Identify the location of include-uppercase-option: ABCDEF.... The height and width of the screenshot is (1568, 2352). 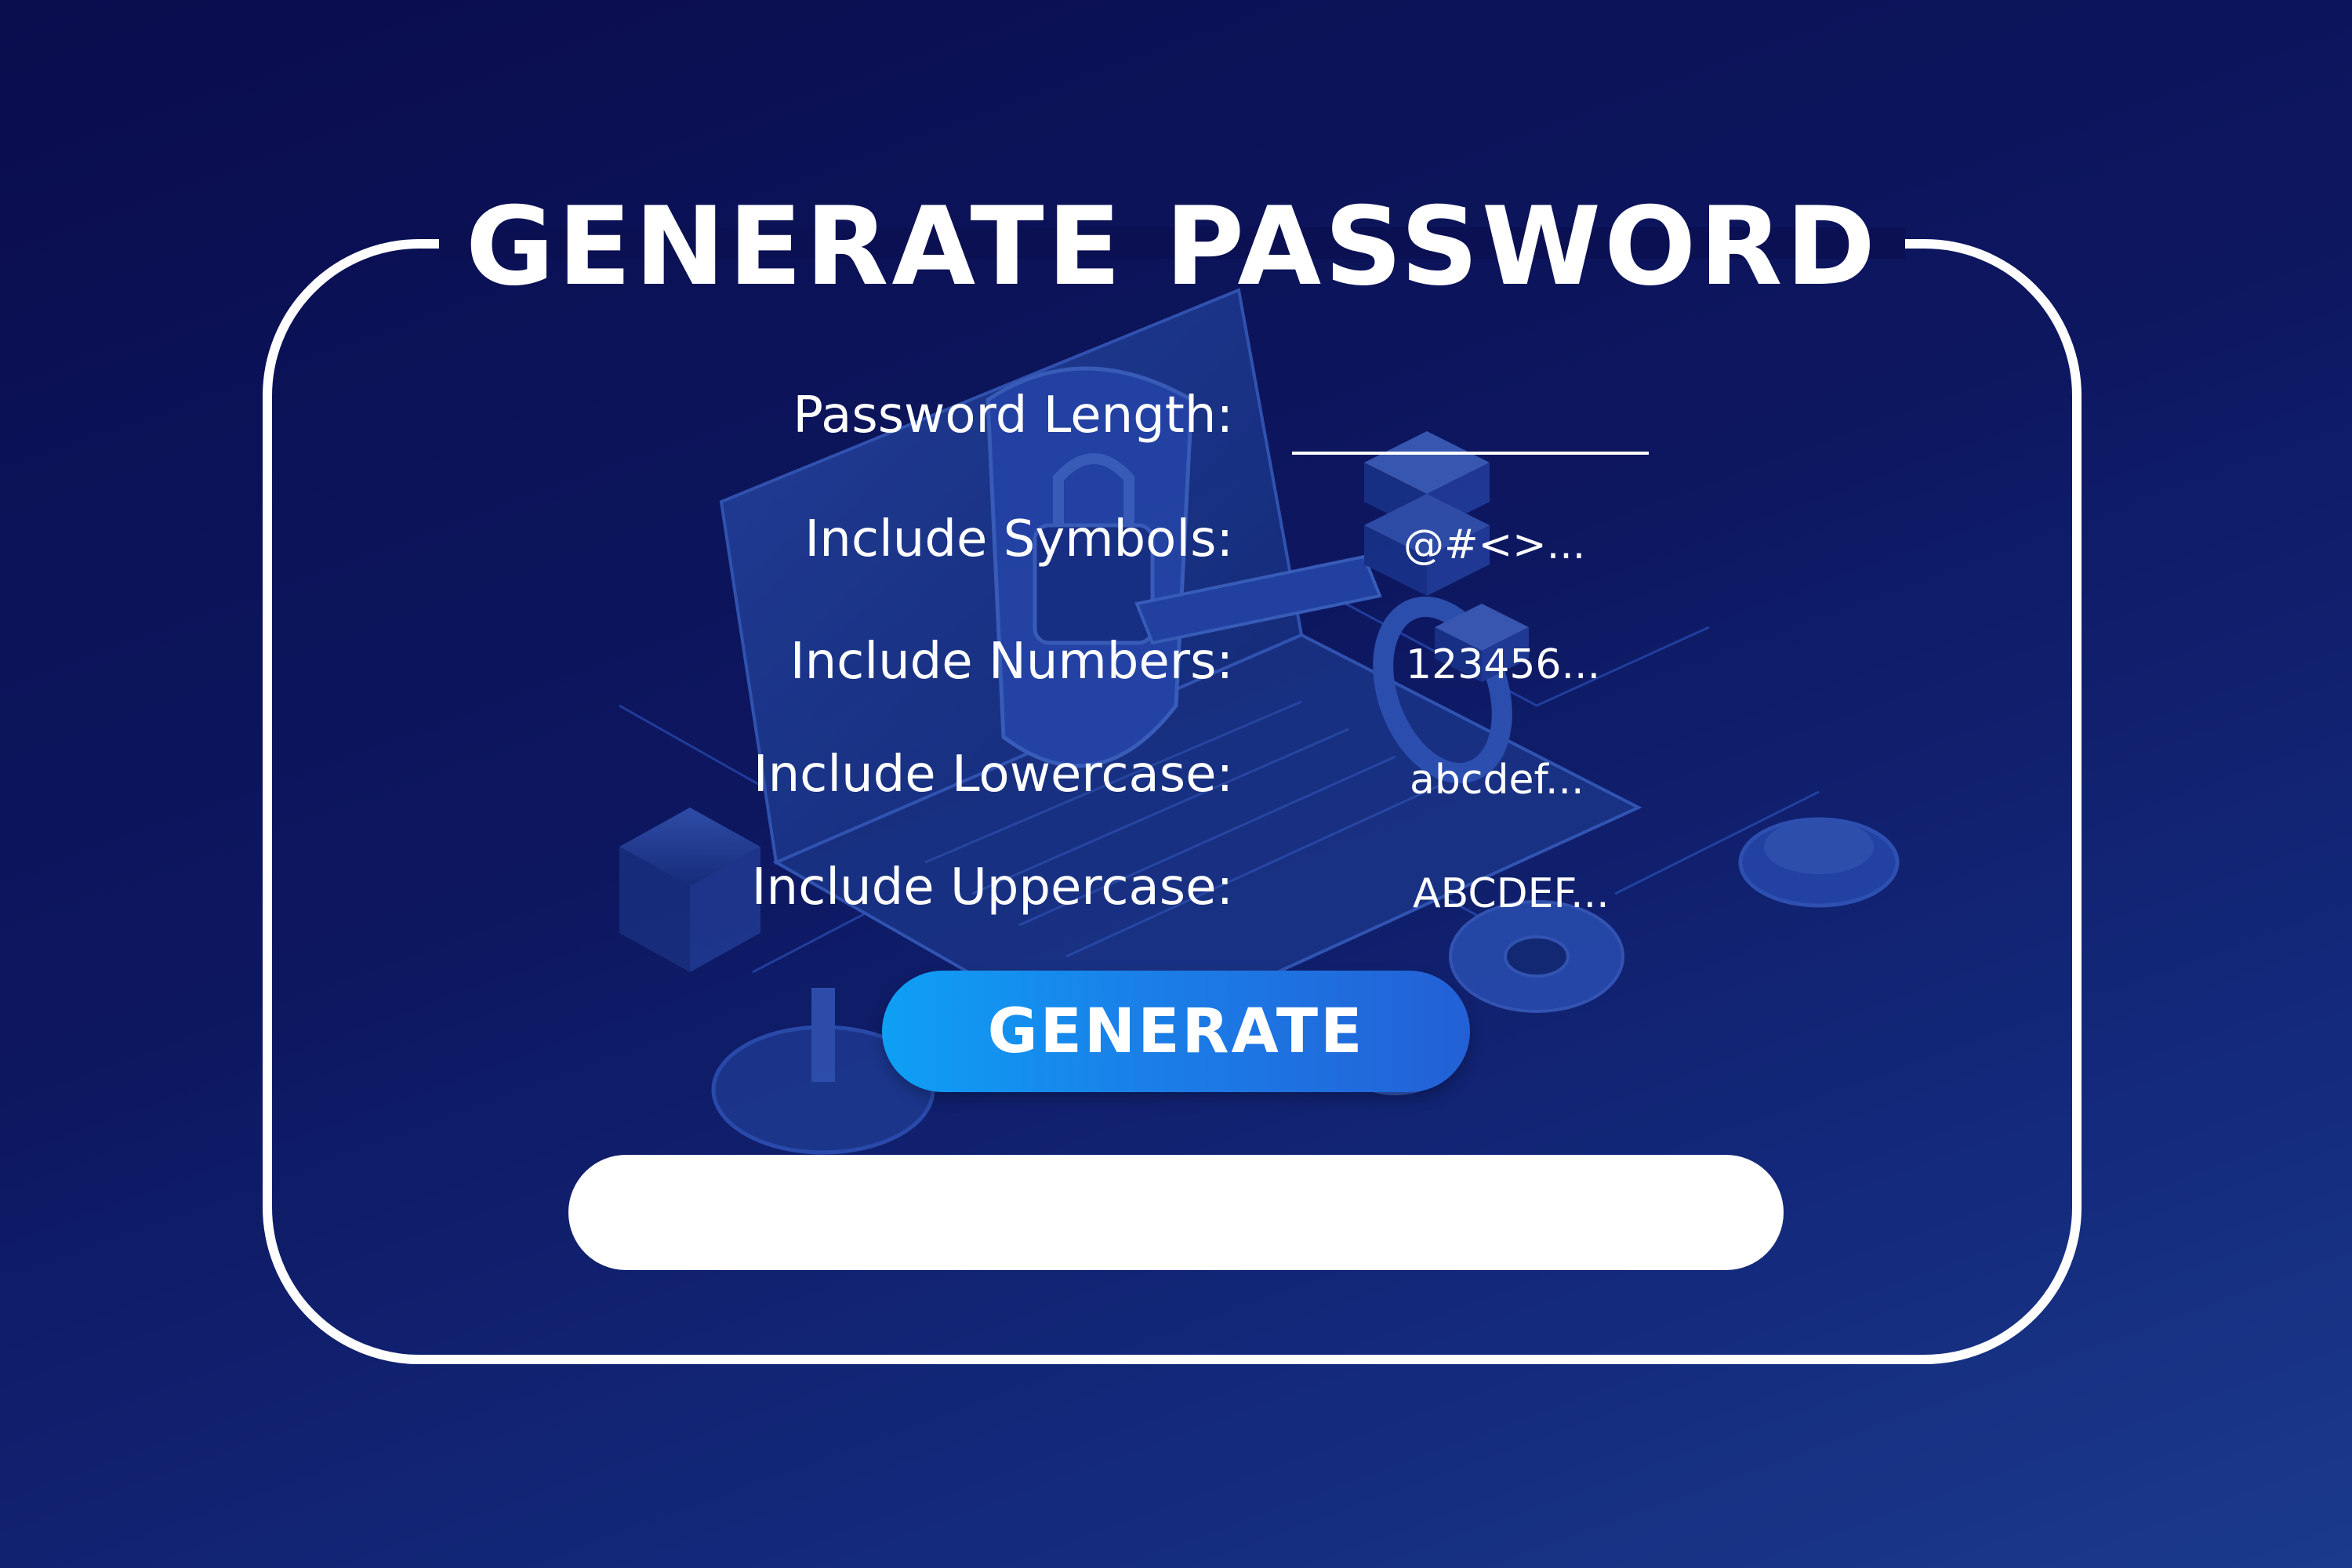
(1511, 893).